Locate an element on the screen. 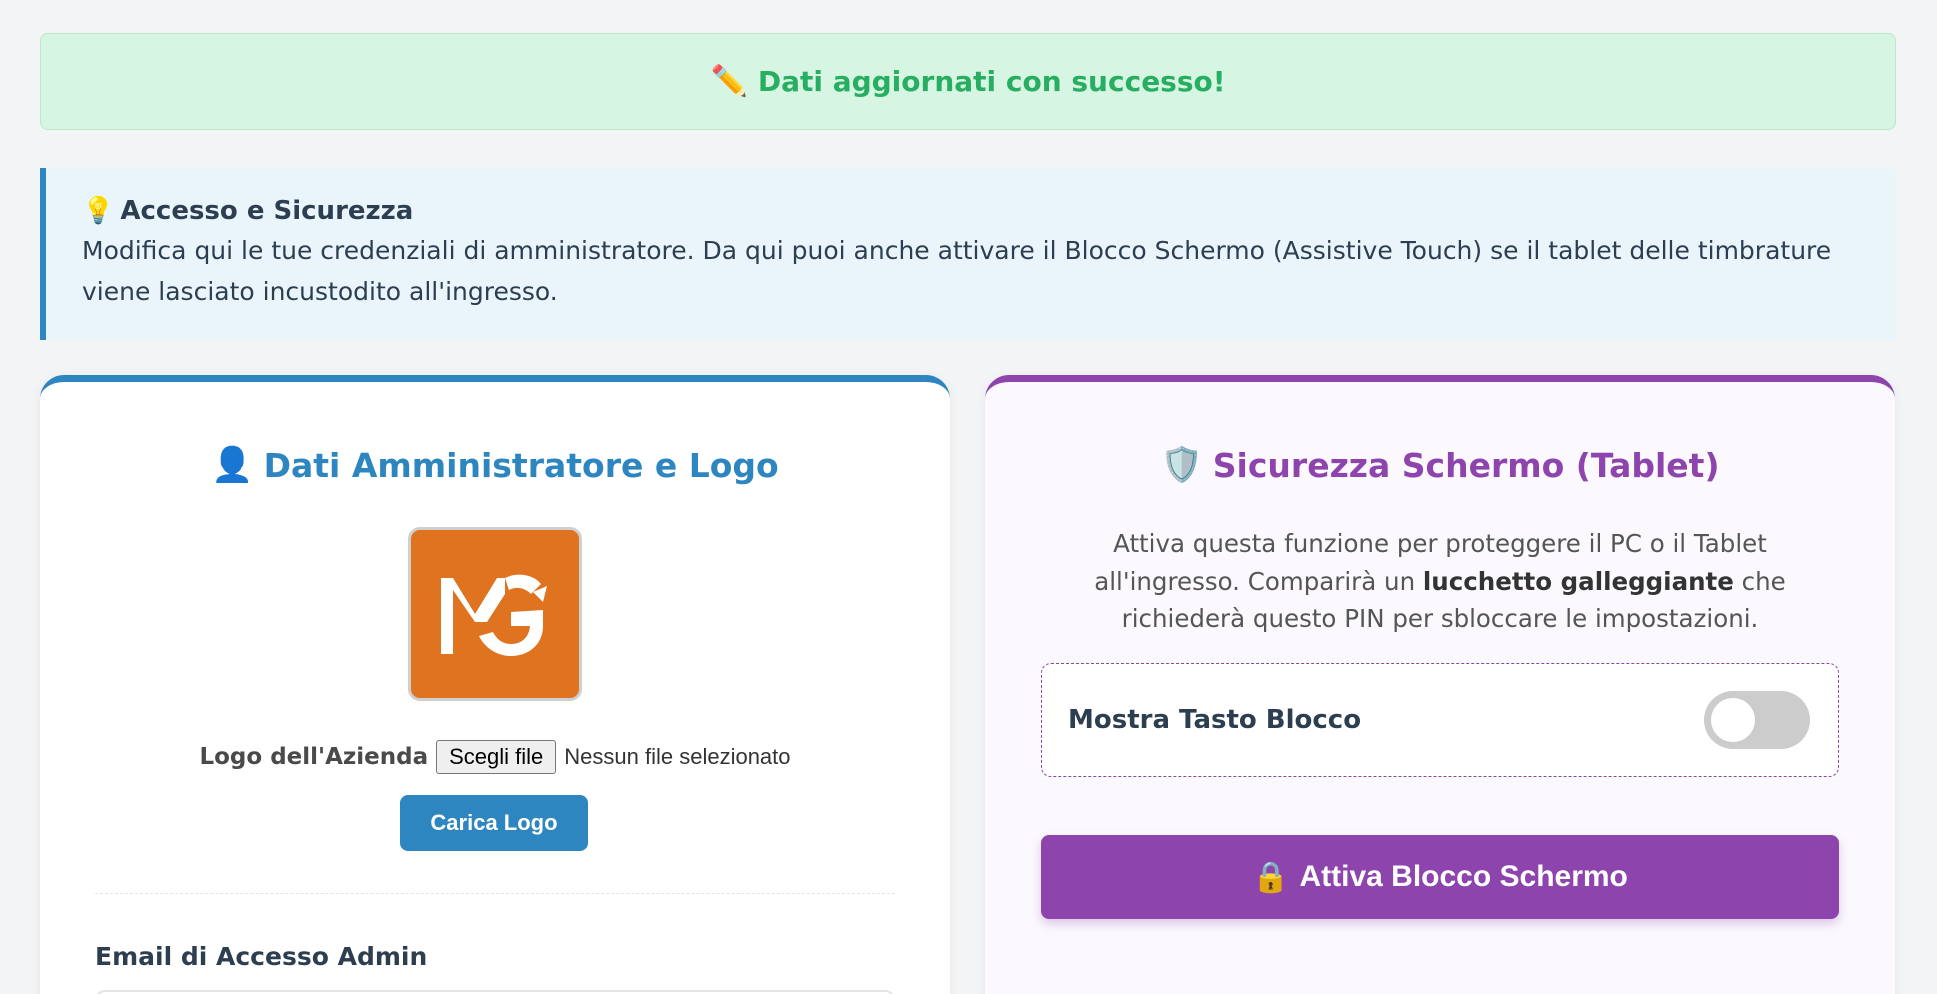 The width and height of the screenshot is (1937, 994). upload-logo-button: Carica Logo is located at coordinates (494, 823).